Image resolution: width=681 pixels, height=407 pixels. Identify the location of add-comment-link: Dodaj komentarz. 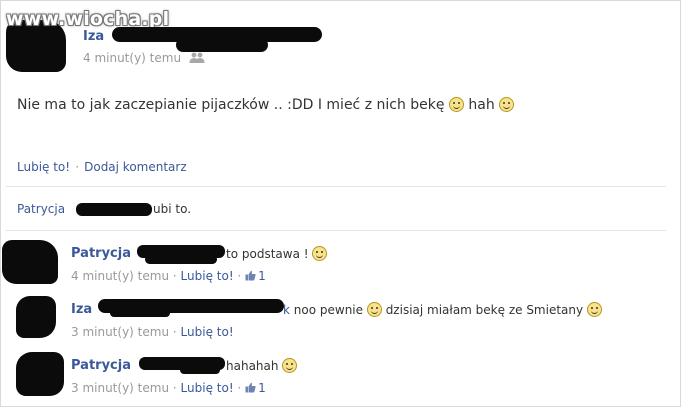
(135, 167).